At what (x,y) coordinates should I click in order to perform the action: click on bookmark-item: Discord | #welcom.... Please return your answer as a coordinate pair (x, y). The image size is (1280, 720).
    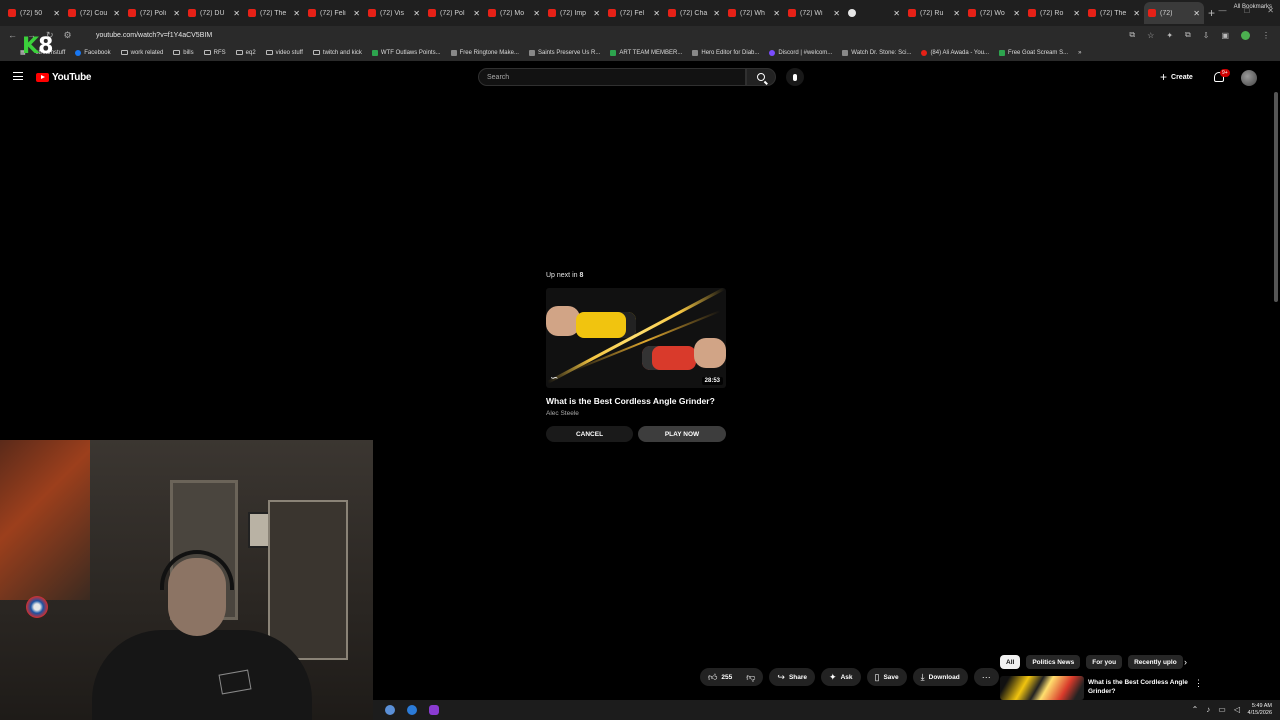
    Looking at the image, I should click on (800, 52).